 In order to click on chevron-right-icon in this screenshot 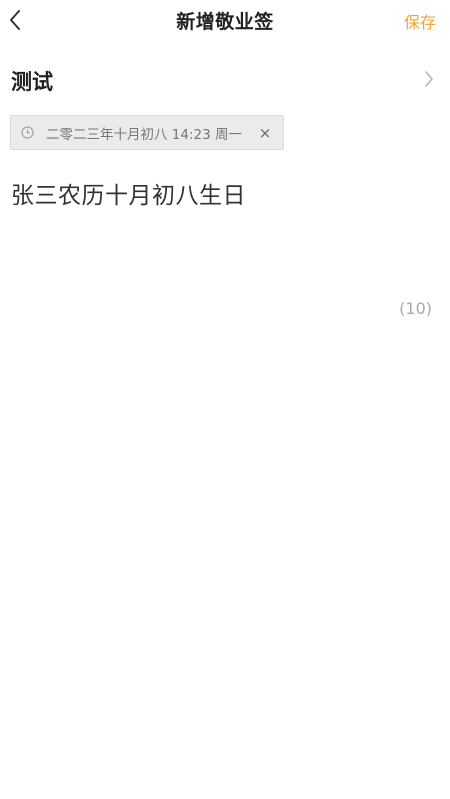, I will do `click(429, 79)`.